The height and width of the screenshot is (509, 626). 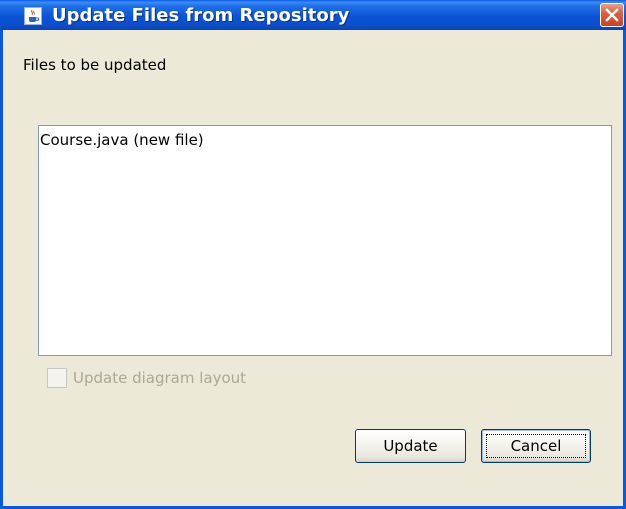 I want to click on list-item: Course.java (new file), so click(x=122, y=140).